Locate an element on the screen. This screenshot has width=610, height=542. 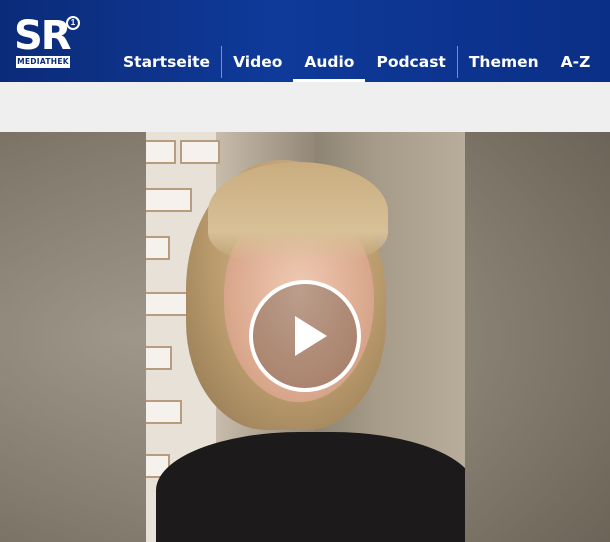
ard-logo-icon: 1 is located at coordinates (73, 23).